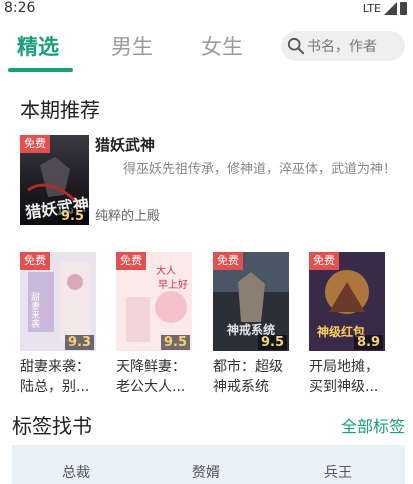 The width and height of the screenshot is (413, 484). I want to click on tab-featured: 精选, so click(38, 46).